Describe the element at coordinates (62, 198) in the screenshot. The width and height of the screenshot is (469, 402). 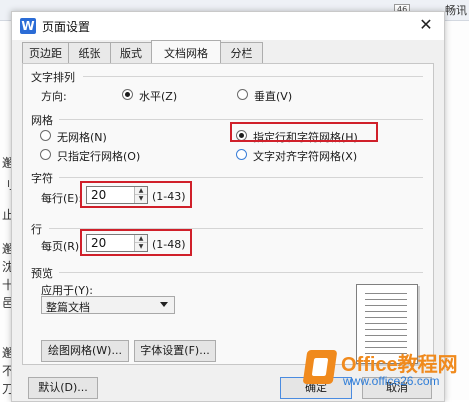
I see `chars-per-line-label: 每行(E):` at that location.